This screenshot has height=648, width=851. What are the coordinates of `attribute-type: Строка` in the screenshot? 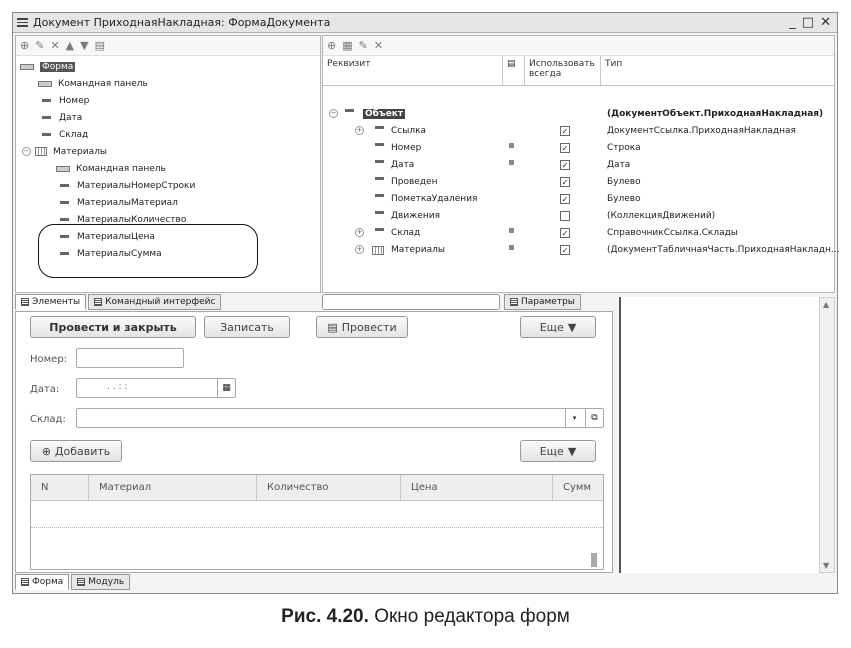 It's located at (624, 148).